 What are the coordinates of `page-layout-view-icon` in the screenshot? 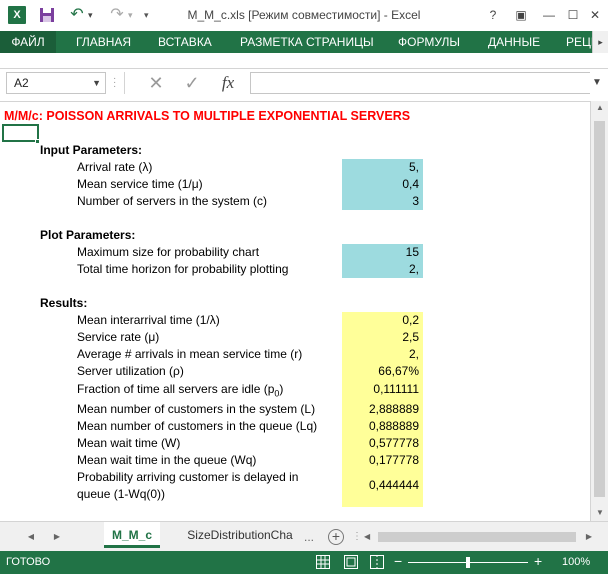 It's located at (351, 562).